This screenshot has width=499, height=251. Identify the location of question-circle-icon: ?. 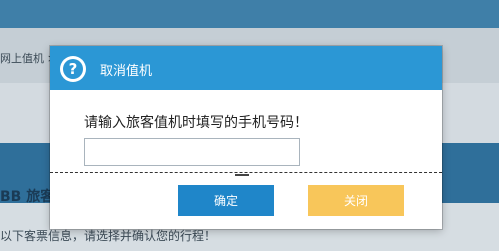
(73, 69).